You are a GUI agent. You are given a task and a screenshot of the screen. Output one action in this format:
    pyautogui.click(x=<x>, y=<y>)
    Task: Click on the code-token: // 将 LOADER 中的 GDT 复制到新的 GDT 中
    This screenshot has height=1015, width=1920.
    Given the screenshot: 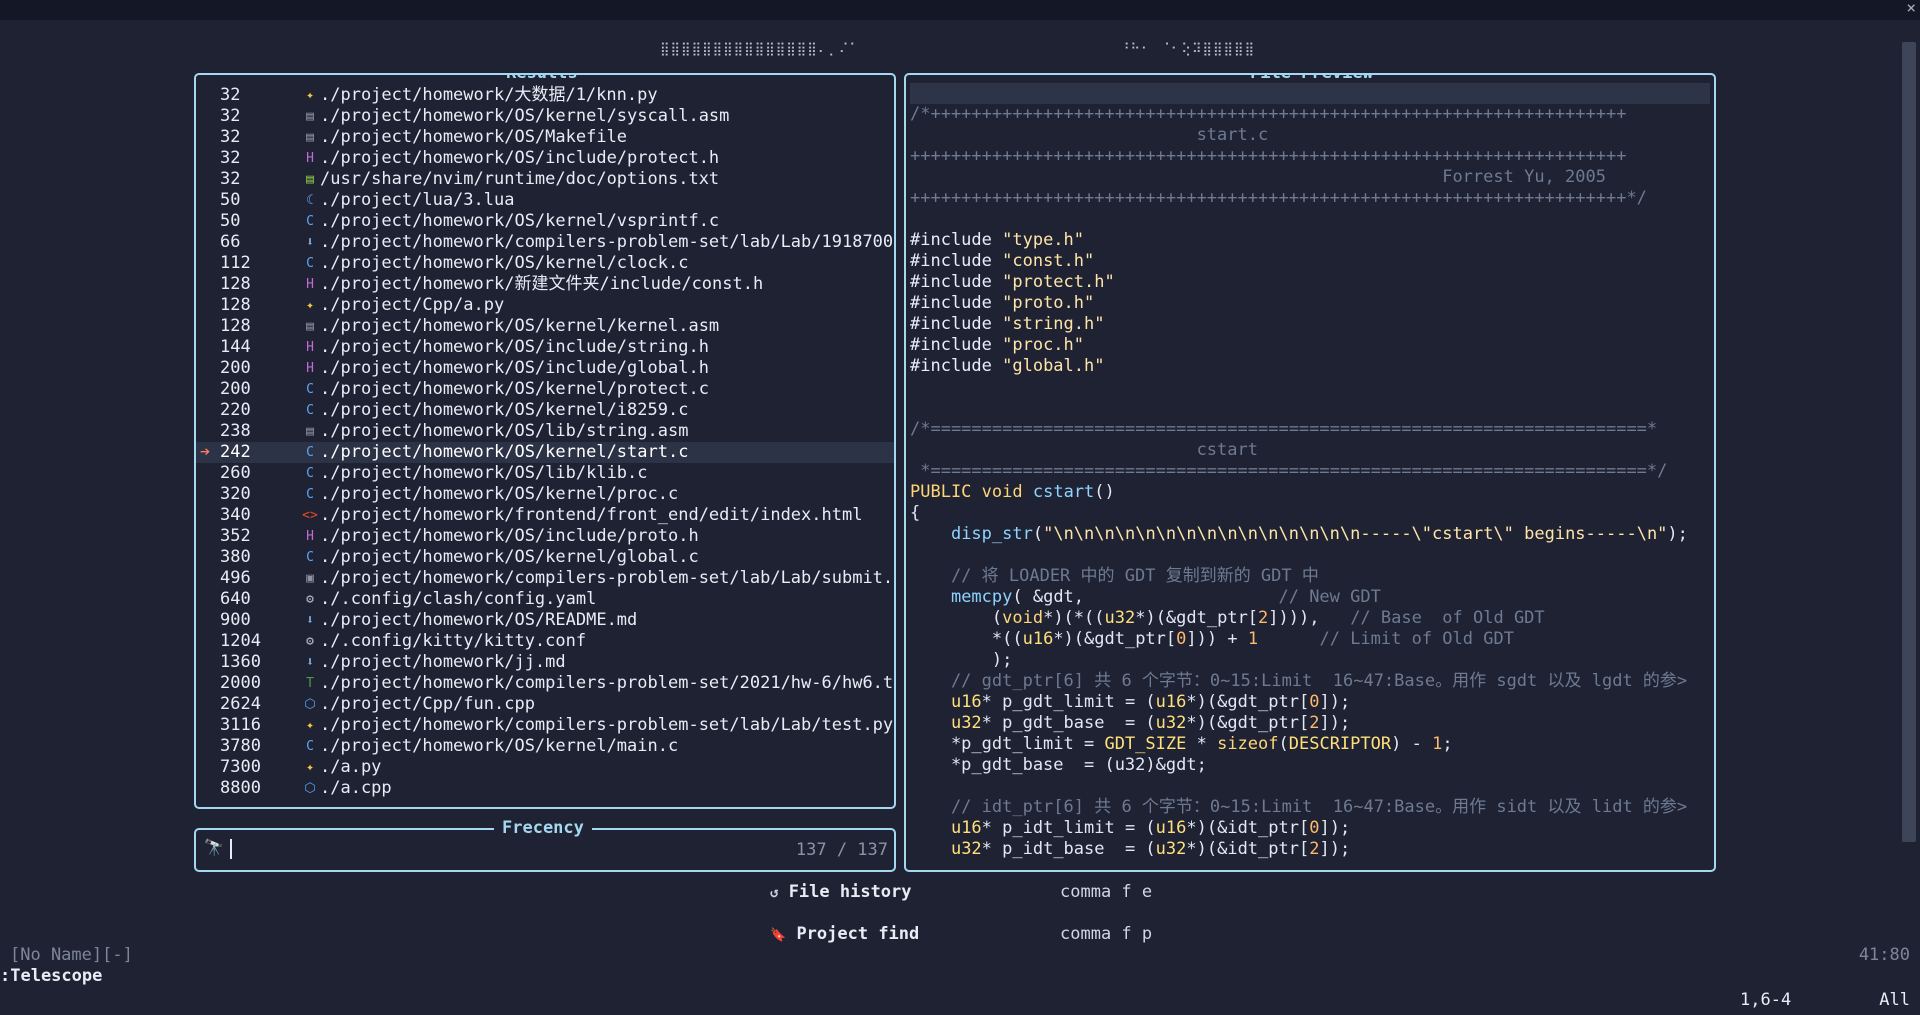 What is the action you would take?
    pyautogui.click(x=1114, y=576)
    